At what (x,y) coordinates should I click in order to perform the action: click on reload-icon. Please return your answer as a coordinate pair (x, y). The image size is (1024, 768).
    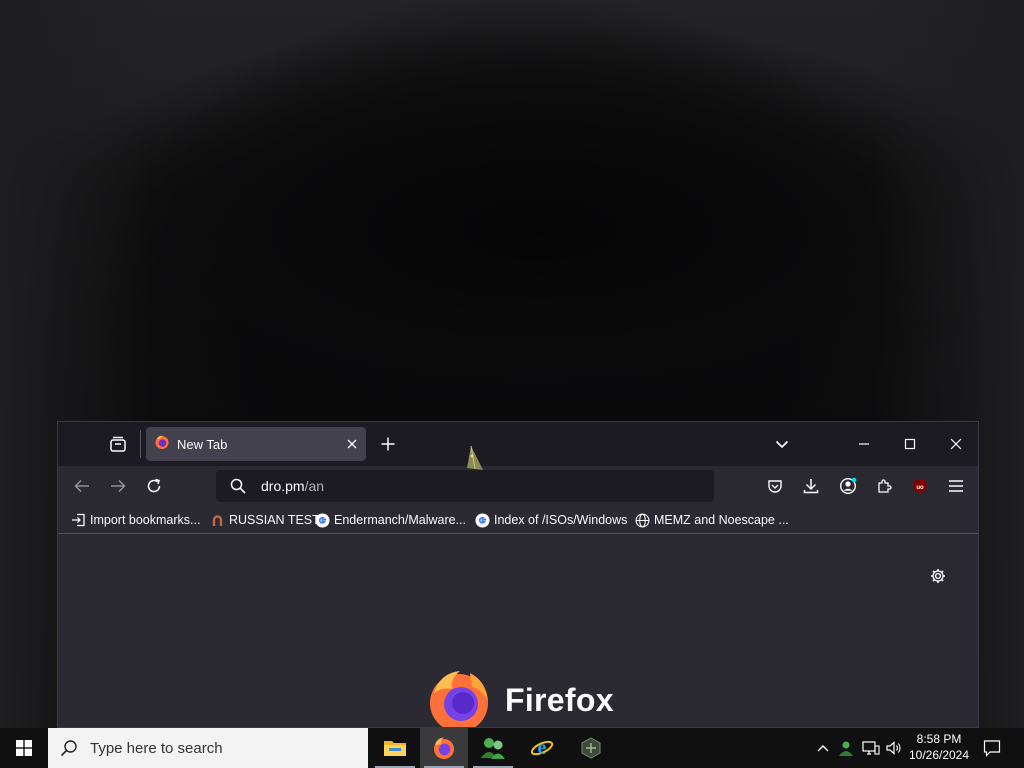
    Looking at the image, I should click on (154, 486).